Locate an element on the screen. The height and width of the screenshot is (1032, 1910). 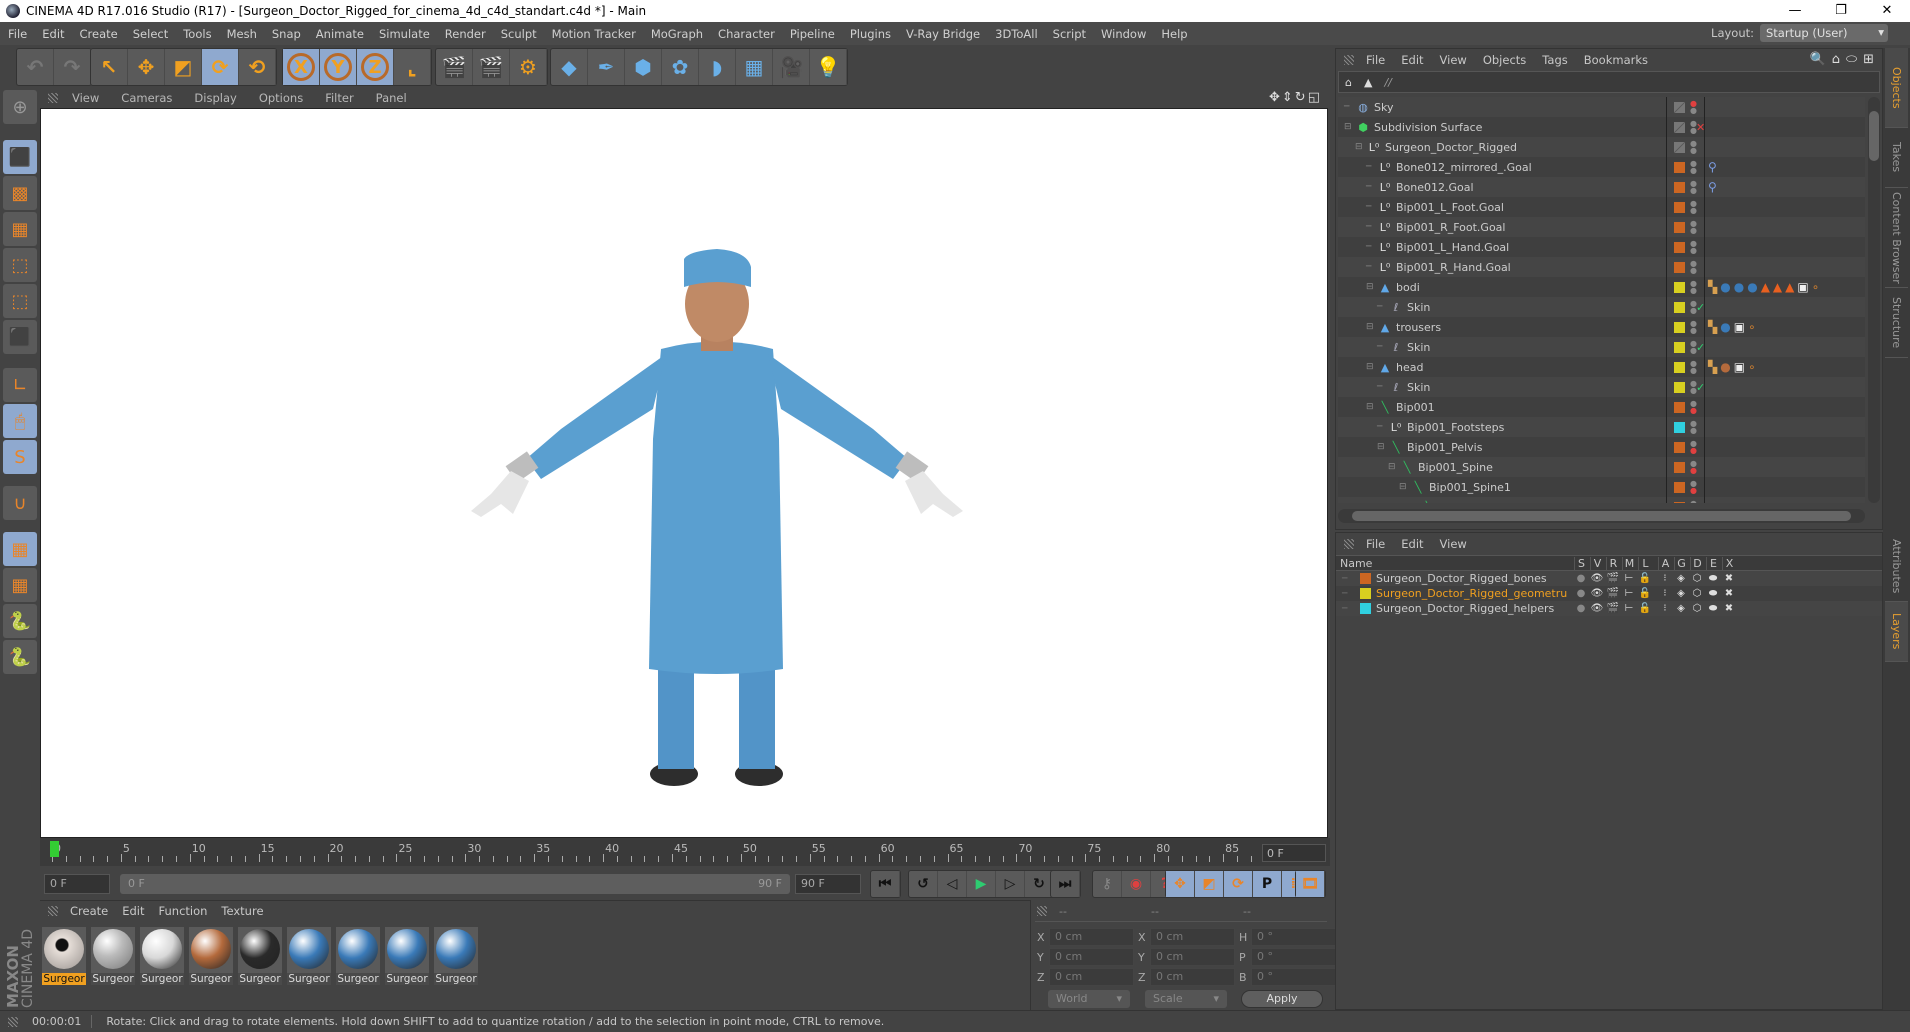
object-menu-edit: Edit is located at coordinates (1412, 60).